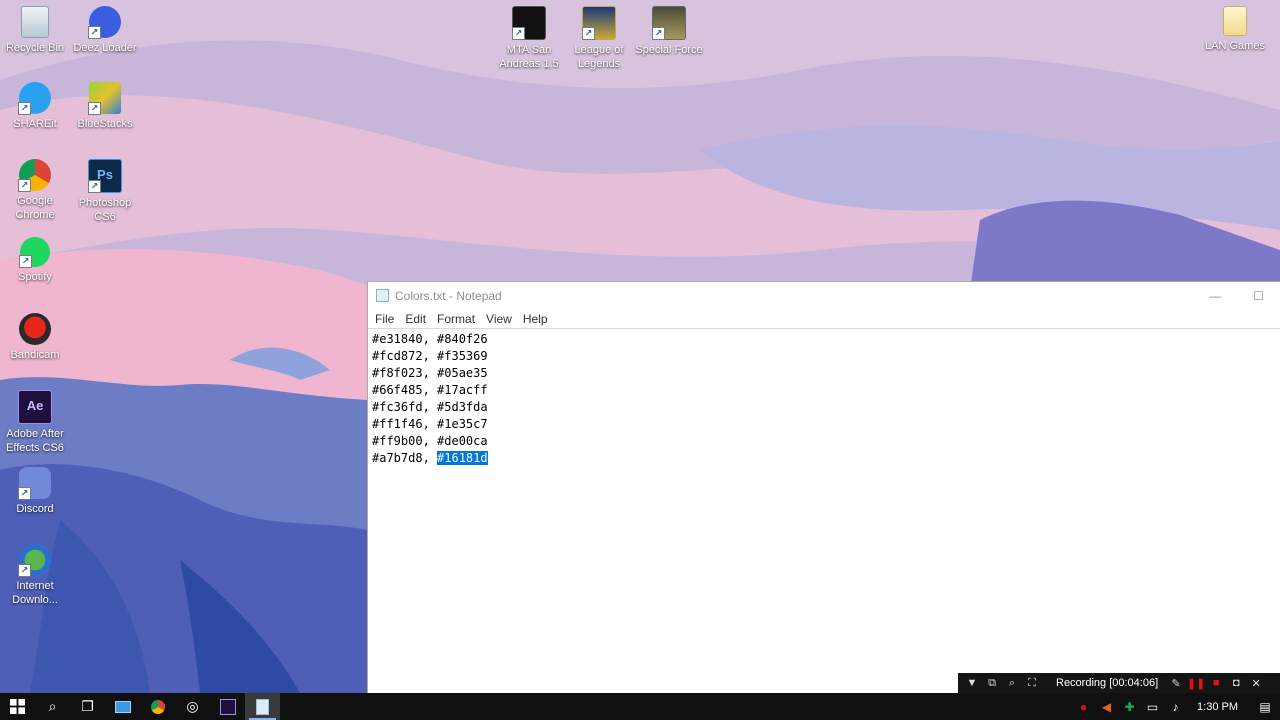  Describe the element at coordinates (104, 22) in the screenshot. I see `deez-loader-icon: ↗` at that location.